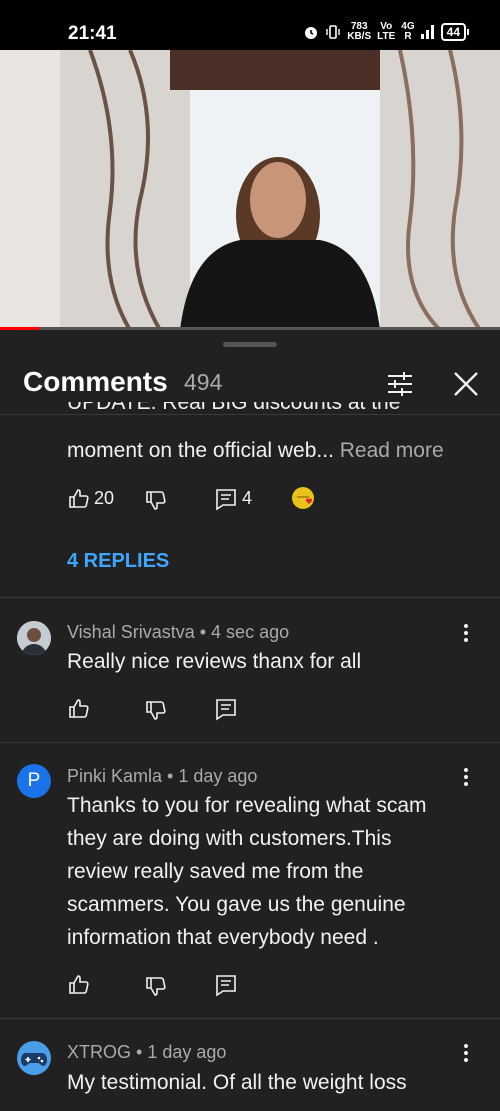 This screenshot has height=1111, width=500. What do you see at coordinates (162, 776) in the screenshot?
I see `comment-meta: Pinki Kamla • 1 day ago` at bounding box center [162, 776].